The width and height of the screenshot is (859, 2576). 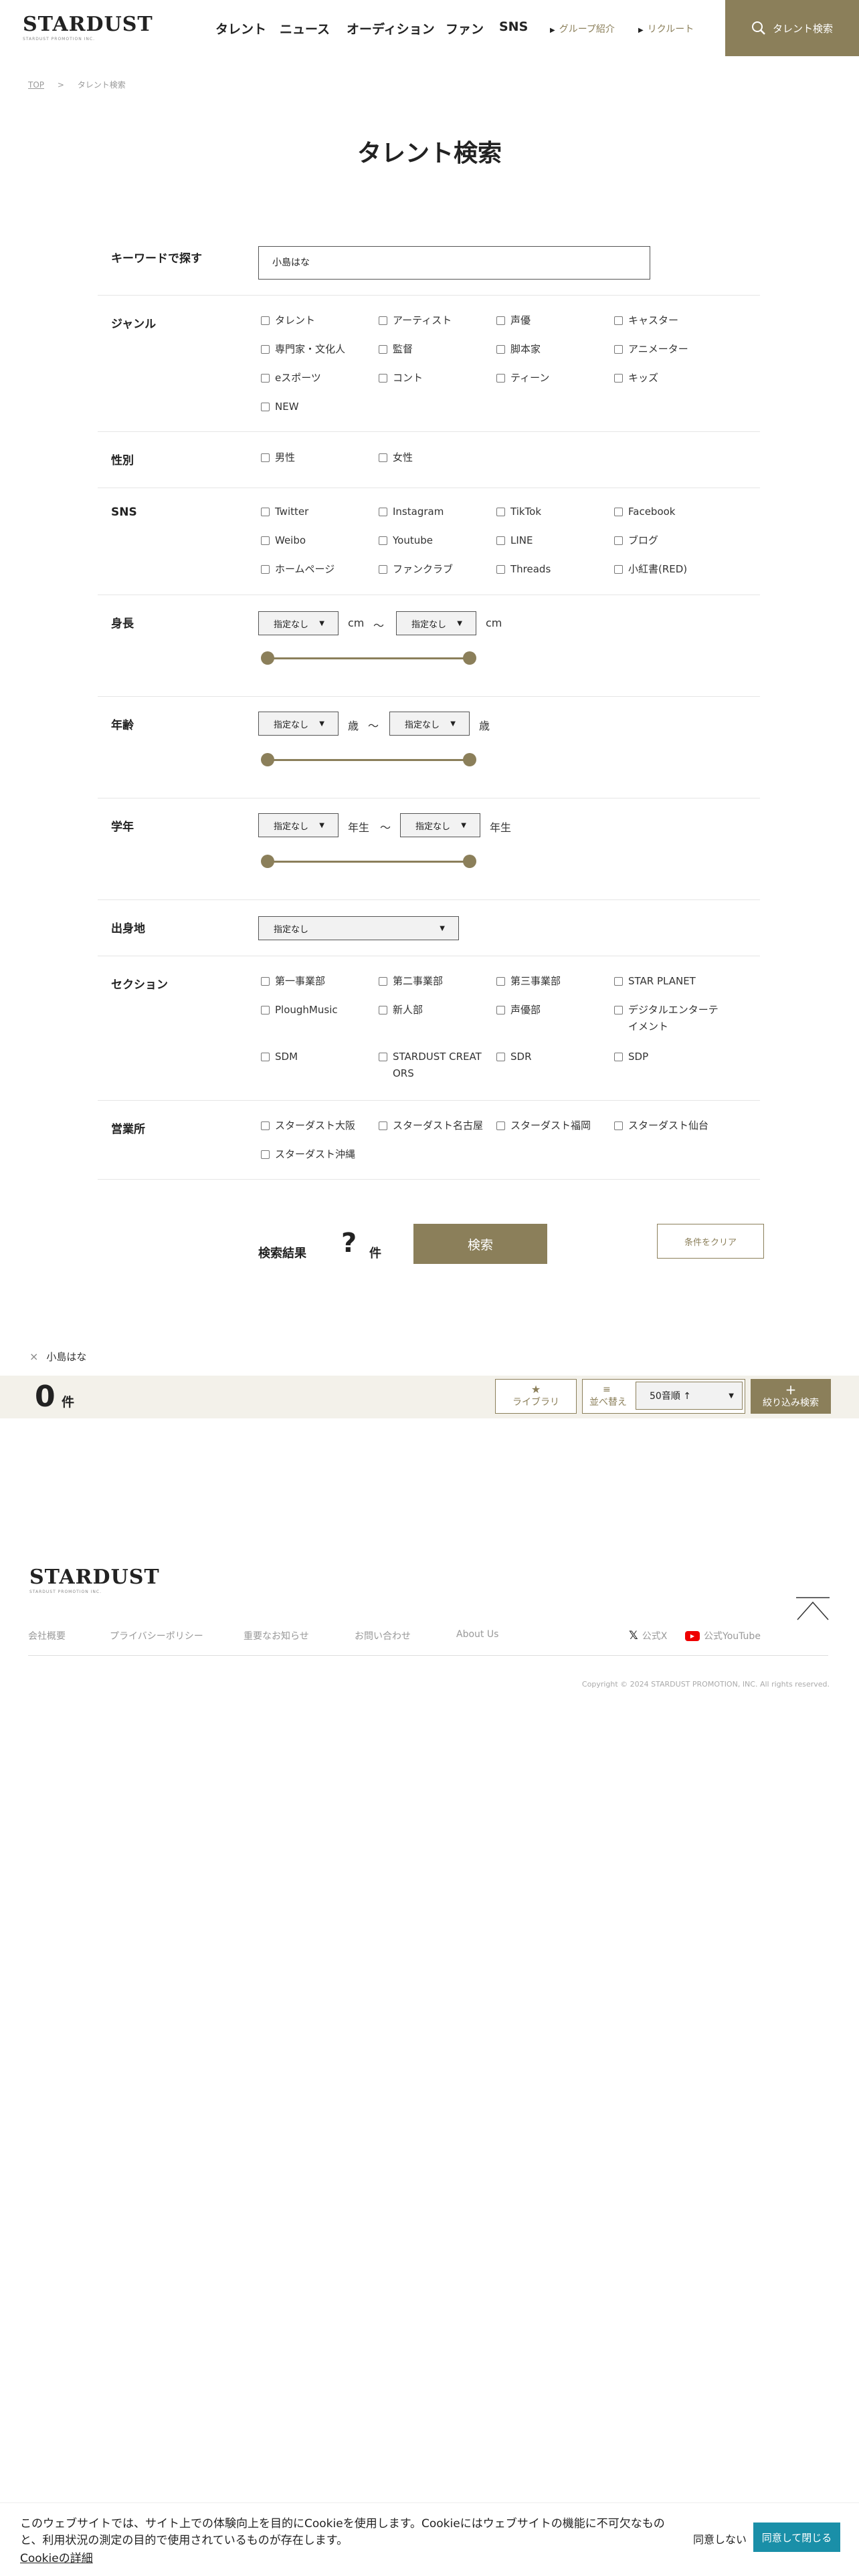 What do you see at coordinates (401, 379) in the screenshot?
I see `genre-checkbox-comedy: コント` at bounding box center [401, 379].